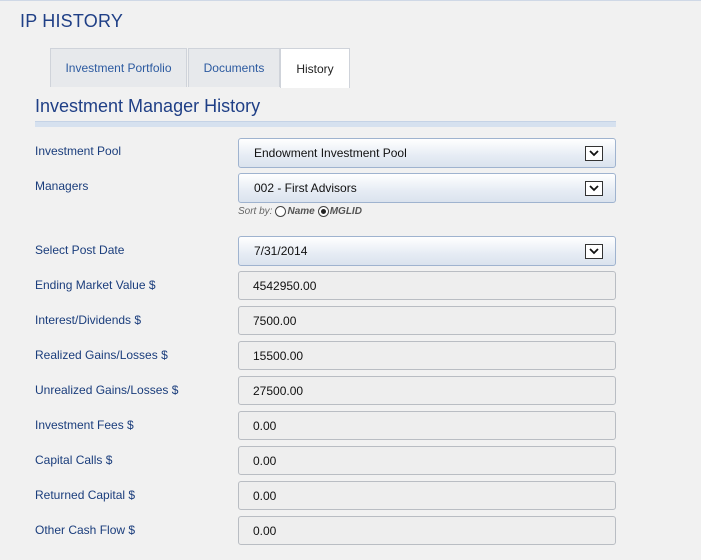 The height and width of the screenshot is (560, 701). I want to click on sort-name-label: Name, so click(301, 211).